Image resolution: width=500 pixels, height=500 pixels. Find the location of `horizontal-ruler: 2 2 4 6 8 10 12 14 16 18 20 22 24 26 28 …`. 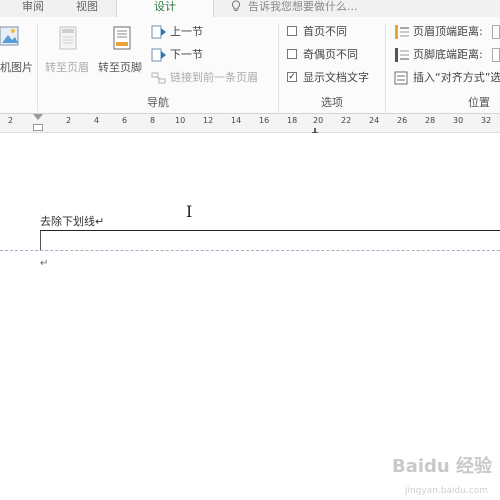

horizontal-ruler: 2 2 4 6 8 10 12 14 16 18 20 22 24 26 28 … is located at coordinates (250, 124).